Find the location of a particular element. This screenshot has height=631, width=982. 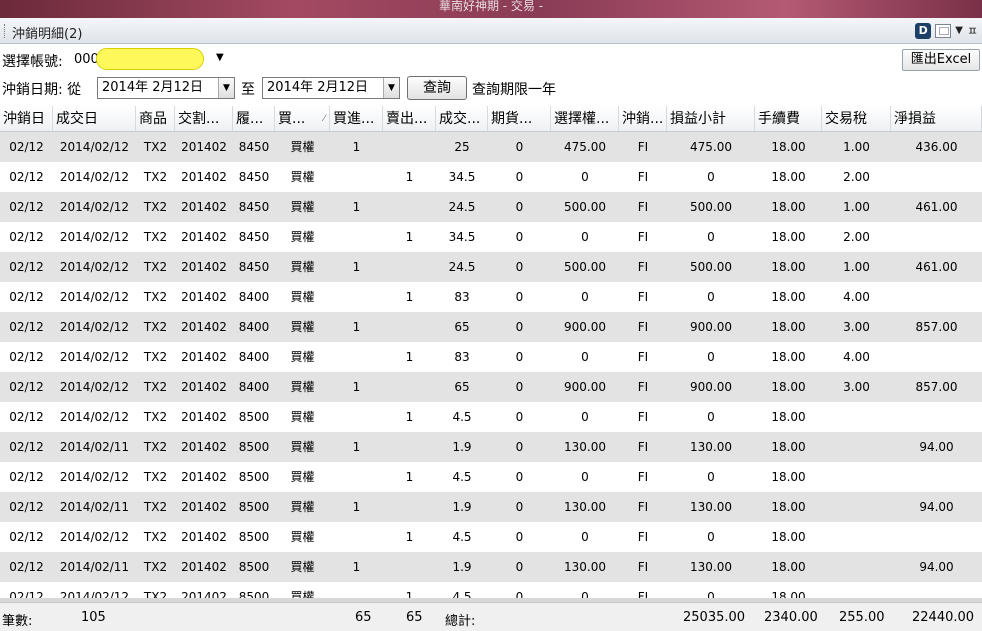

total-label: 總計: is located at coordinates (460, 621).